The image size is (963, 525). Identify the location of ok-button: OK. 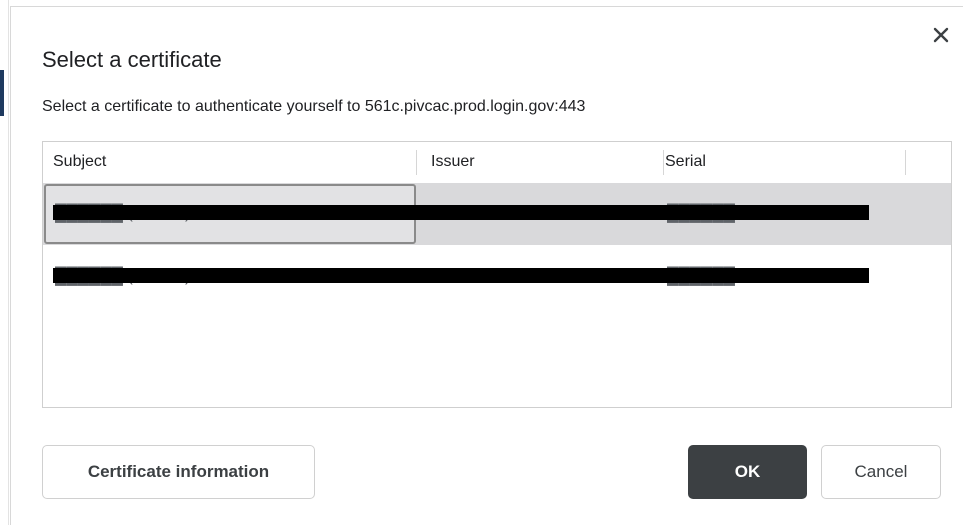
(747, 472).